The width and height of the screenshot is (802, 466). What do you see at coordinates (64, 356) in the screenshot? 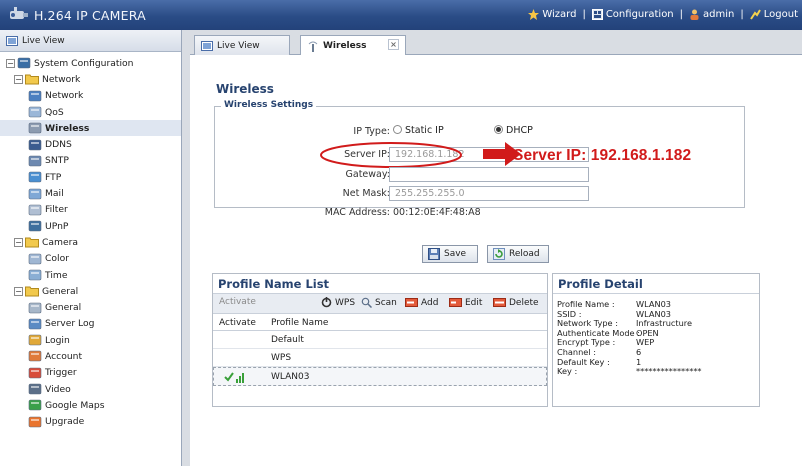
I see `tree-item-label: Account` at bounding box center [64, 356].